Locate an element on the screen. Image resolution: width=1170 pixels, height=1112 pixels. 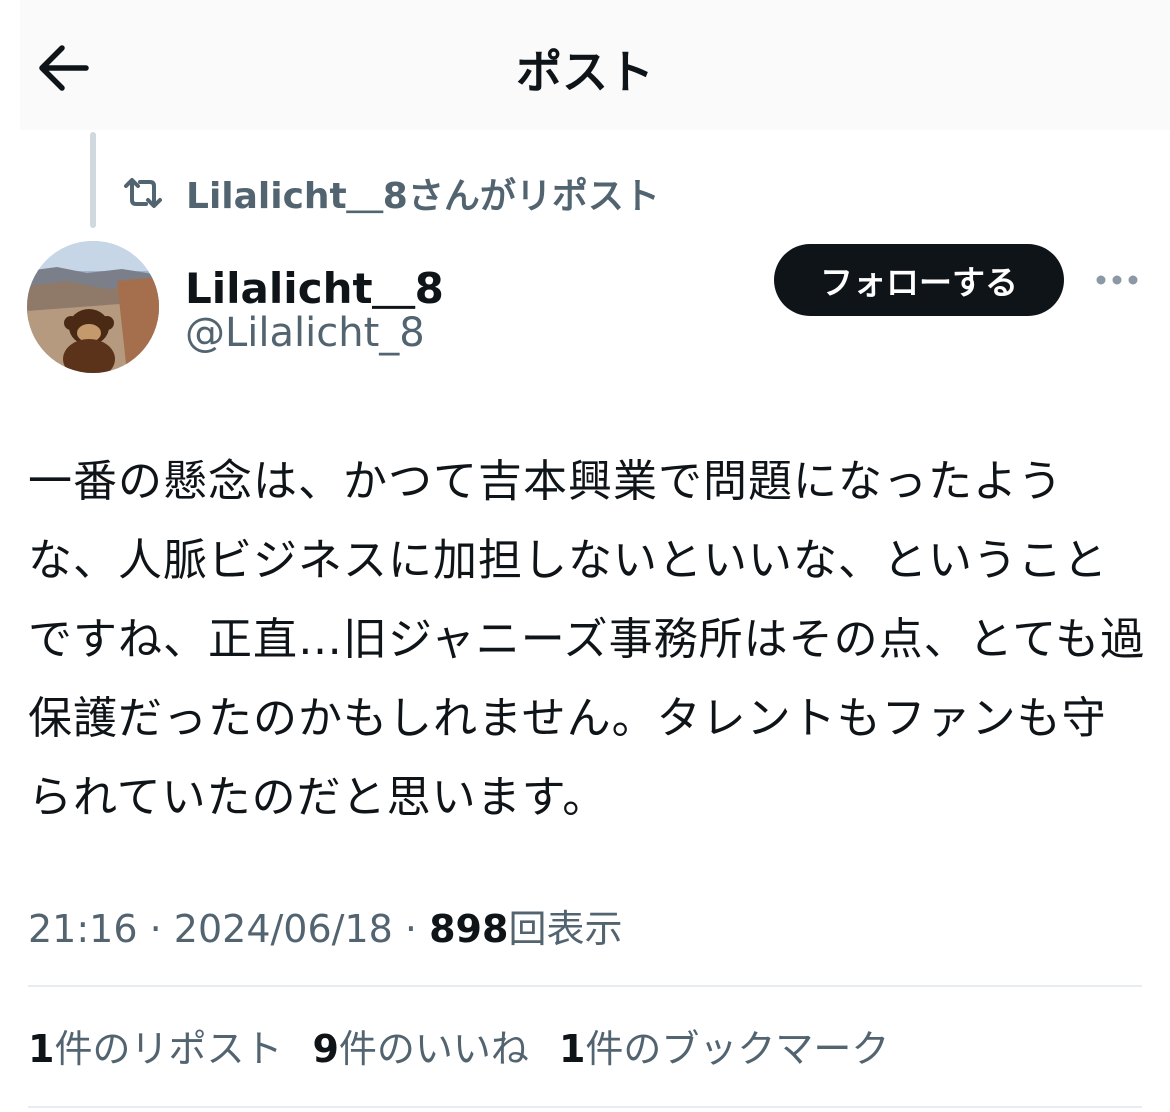
more-dots-icon is located at coordinates (1117, 280).